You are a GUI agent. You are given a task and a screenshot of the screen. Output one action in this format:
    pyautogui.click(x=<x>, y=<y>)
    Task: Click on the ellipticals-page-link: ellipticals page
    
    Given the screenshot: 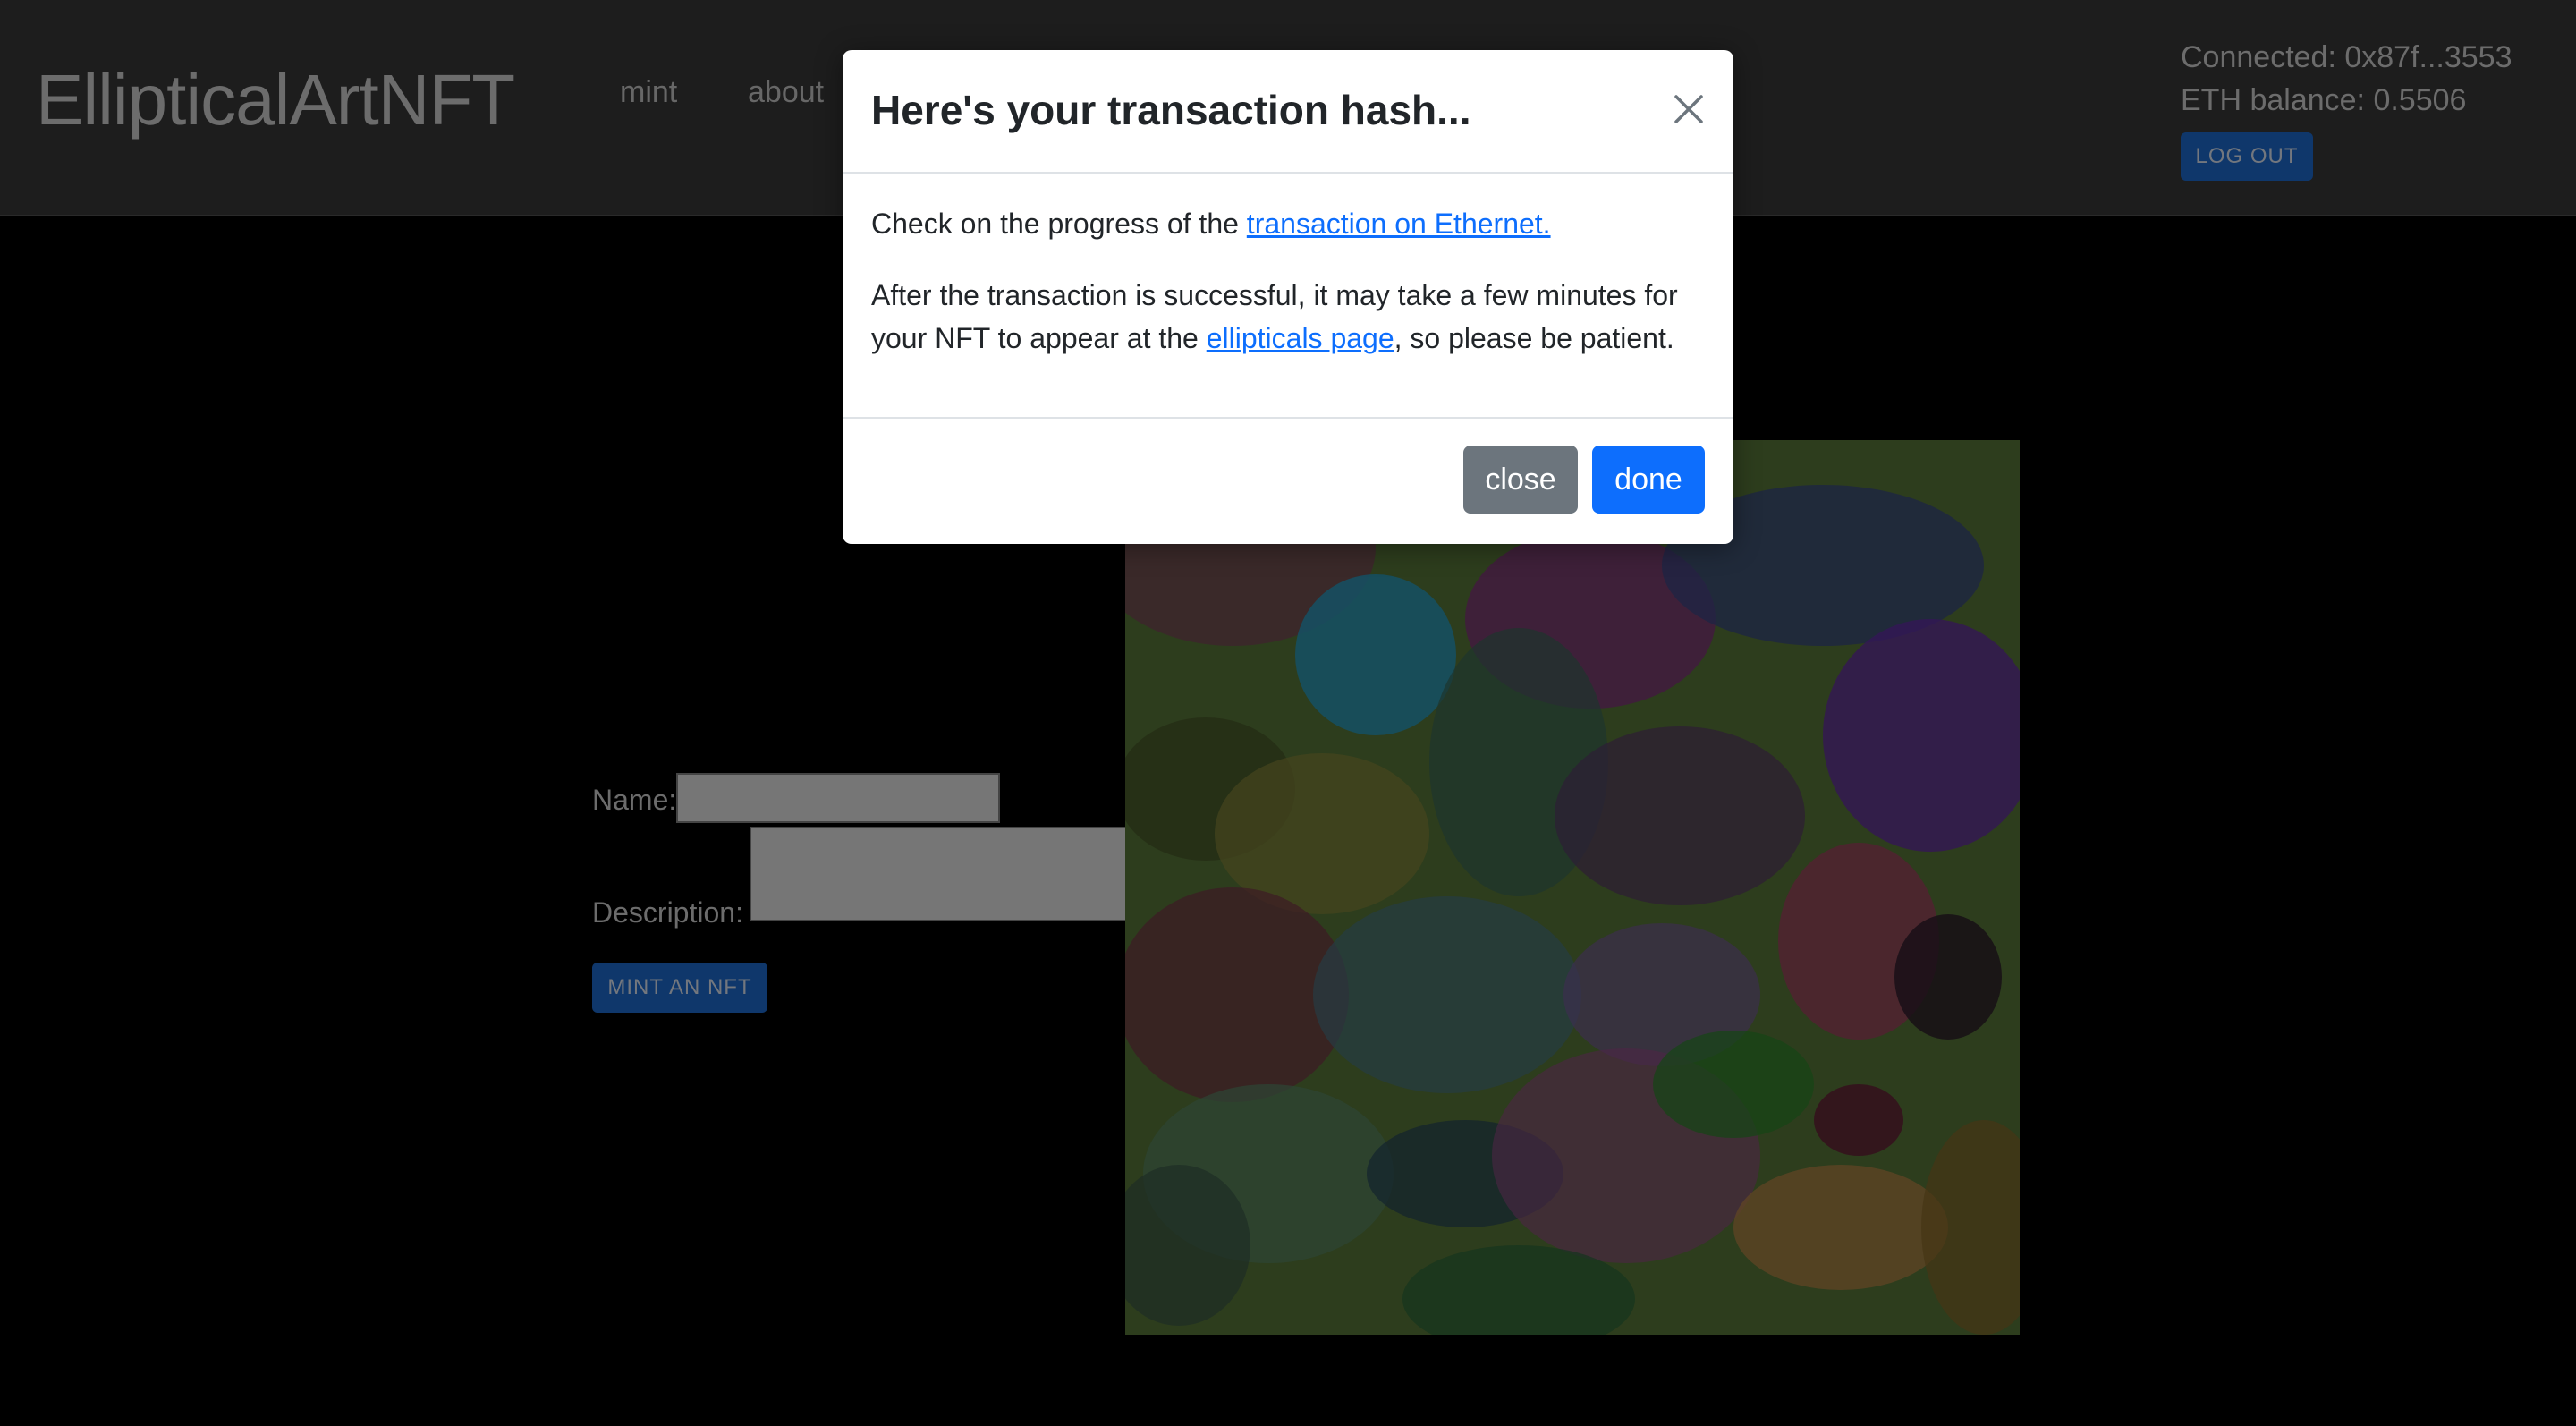 What is the action you would take?
    pyautogui.click(x=1300, y=338)
    